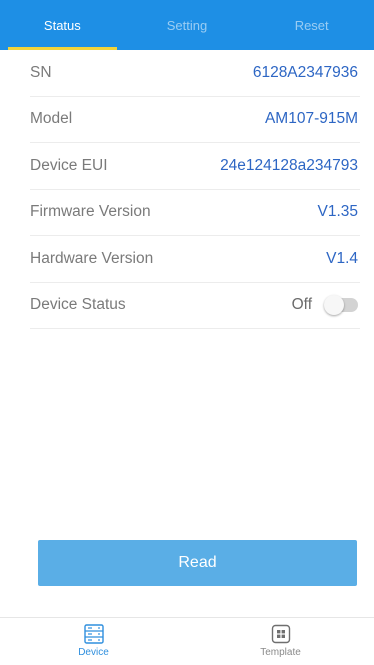  What do you see at coordinates (195, 73) in the screenshot?
I see `row-sn: SN 6128A2347936` at bounding box center [195, 73].